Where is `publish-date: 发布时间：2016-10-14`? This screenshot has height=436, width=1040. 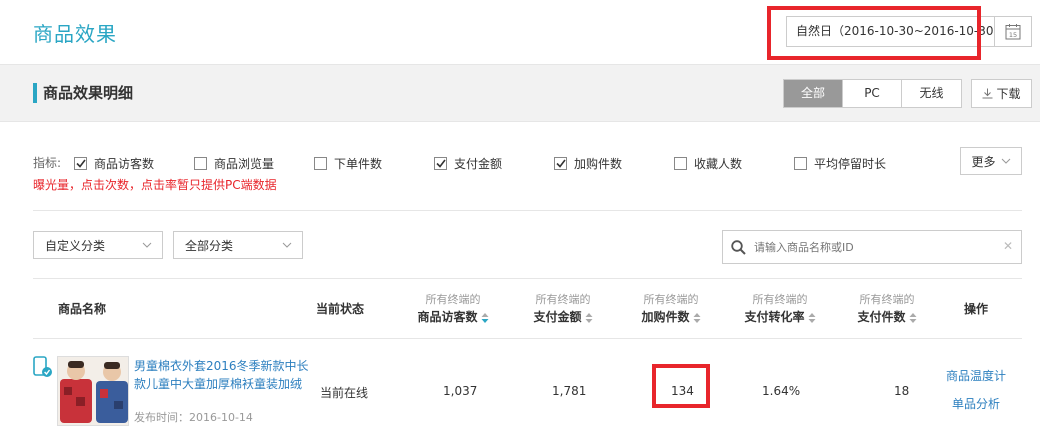
publish-date: 发布时间：2016-10-14 is located at coordinates (193, 417).